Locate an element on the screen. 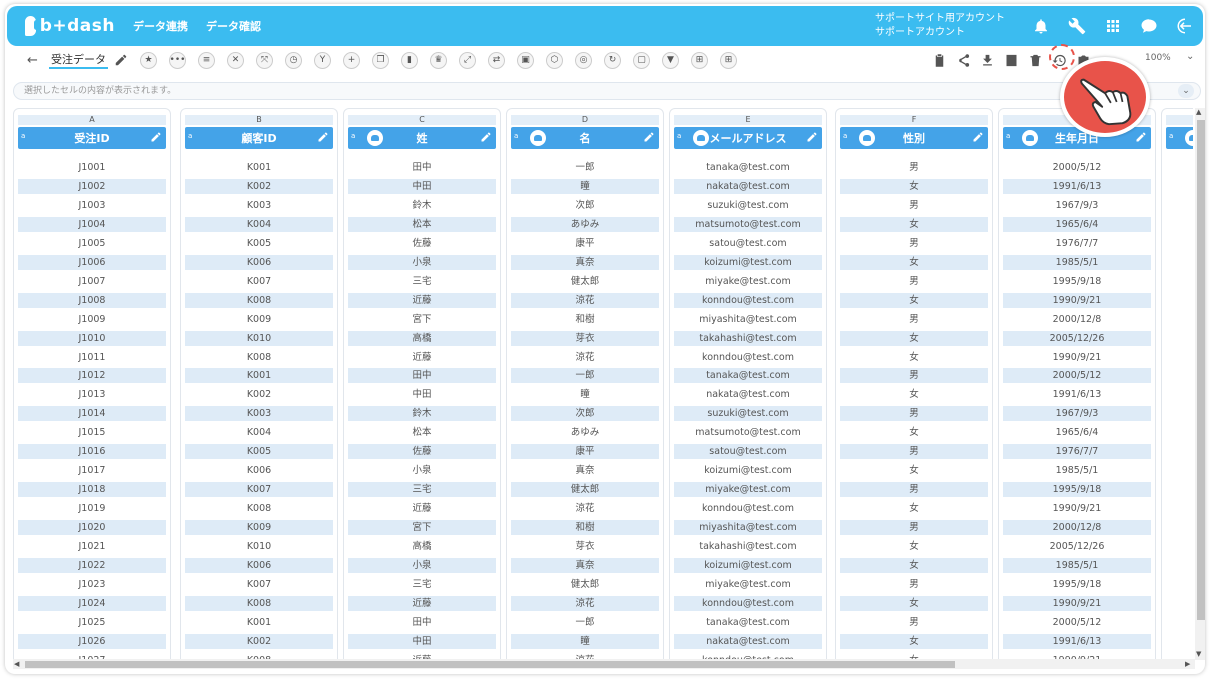  table-cell: 中田 is located at coordinates (422, 186).